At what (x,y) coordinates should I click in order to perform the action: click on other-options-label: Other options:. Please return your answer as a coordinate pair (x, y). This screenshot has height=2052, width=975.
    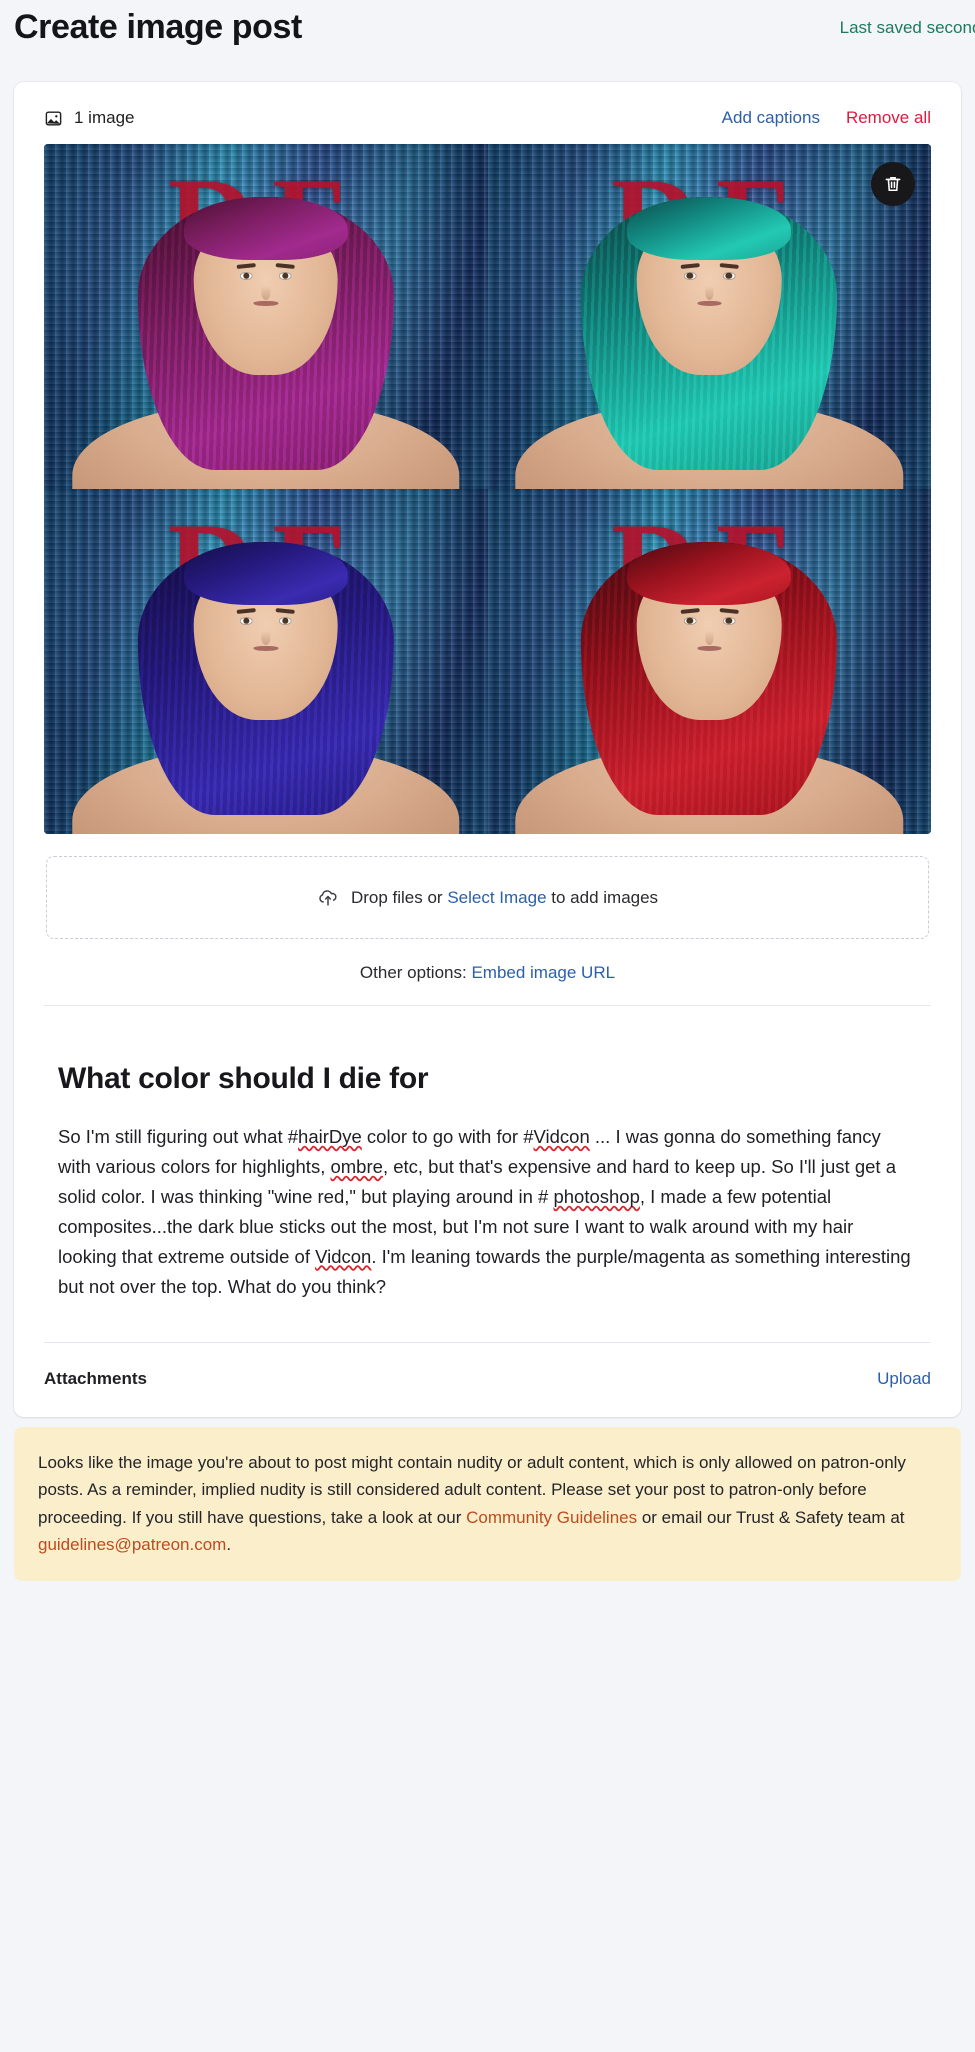
    Looking at the image, I should click on (415, 972).